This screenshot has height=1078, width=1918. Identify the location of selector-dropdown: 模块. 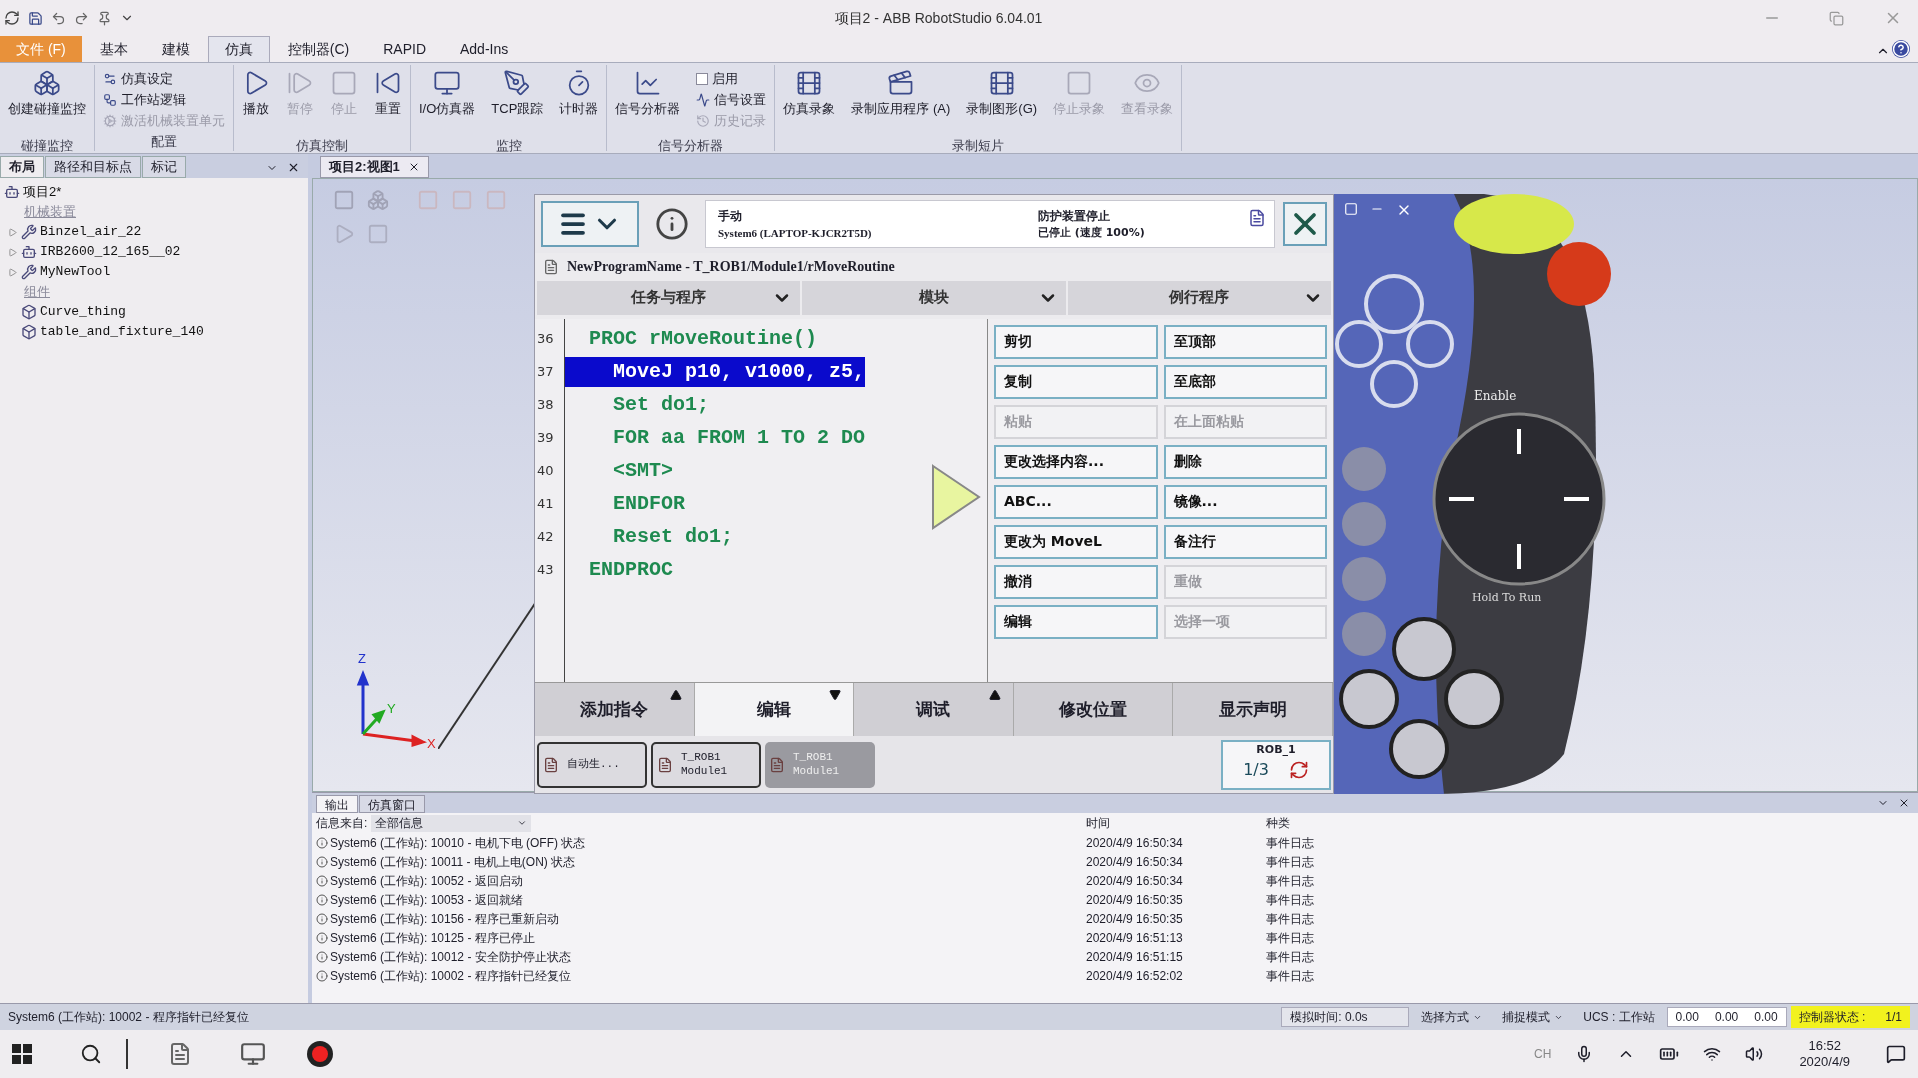
(934, 297).